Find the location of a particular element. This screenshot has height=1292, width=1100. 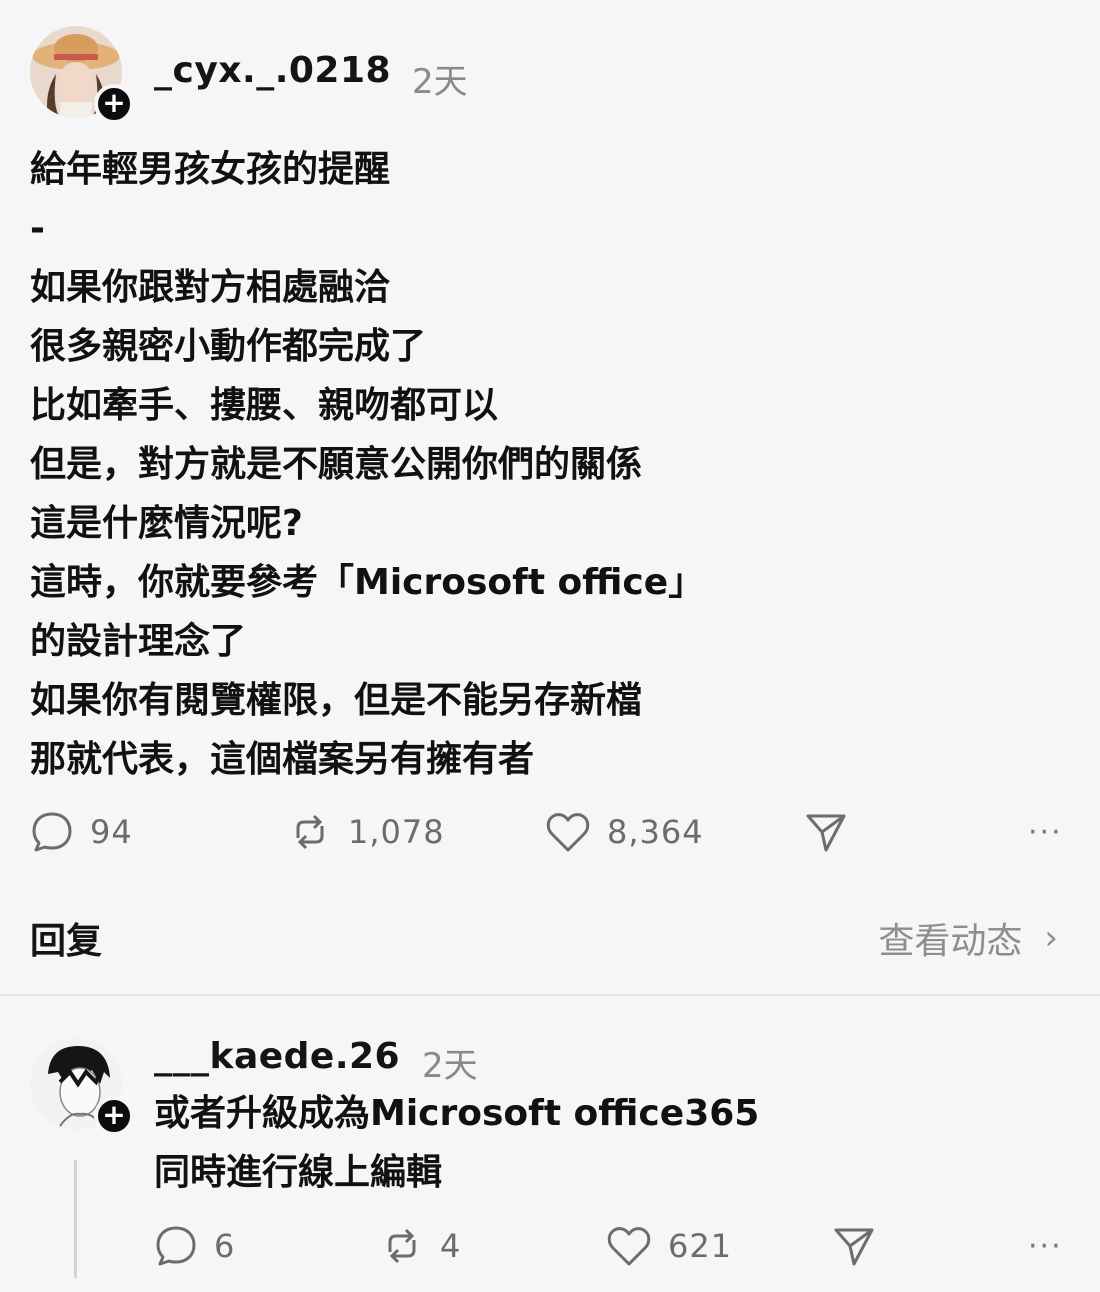

post-text-line: 如果你有閱覽權限，但是不能另存新檔 is located at coordinates (336, 700).